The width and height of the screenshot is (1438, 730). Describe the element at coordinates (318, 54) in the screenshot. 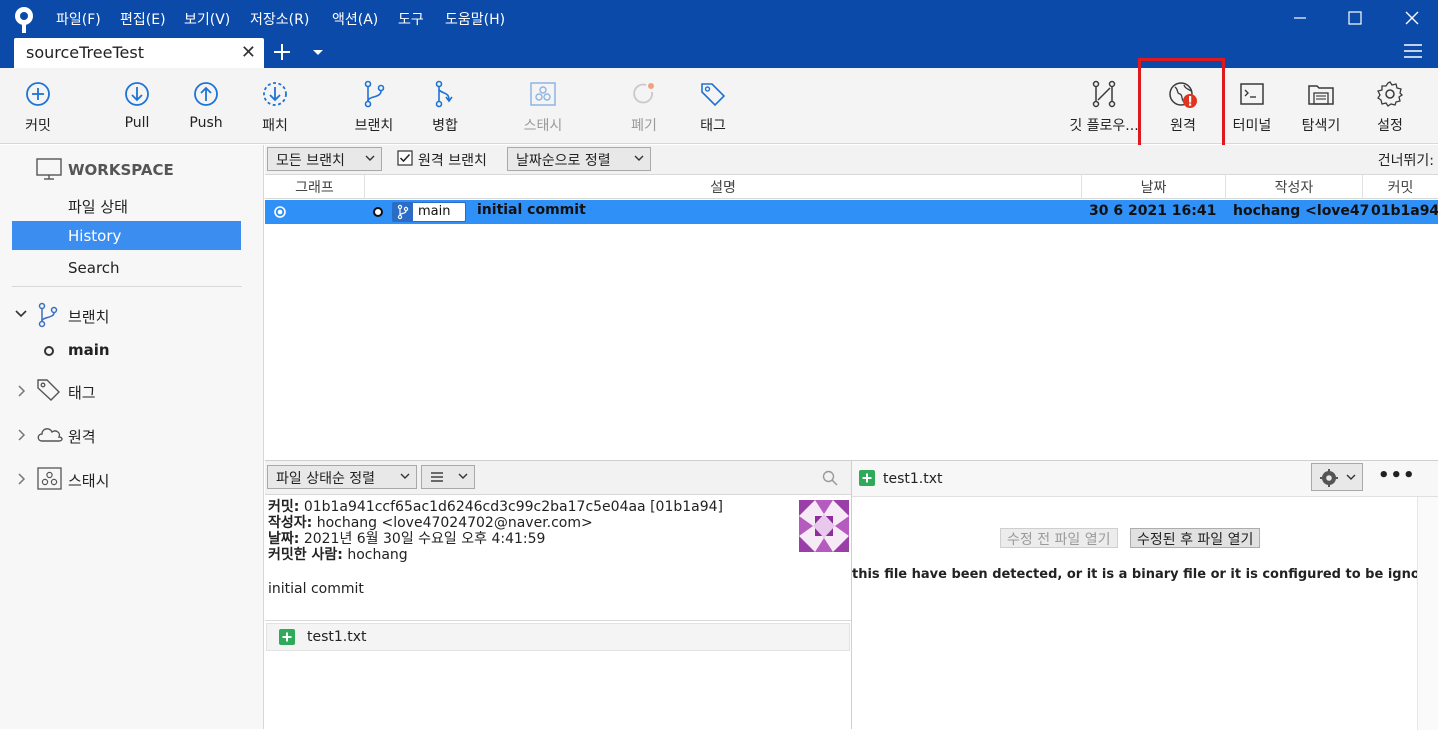

I see `tab-dropdown-icon` at that location.